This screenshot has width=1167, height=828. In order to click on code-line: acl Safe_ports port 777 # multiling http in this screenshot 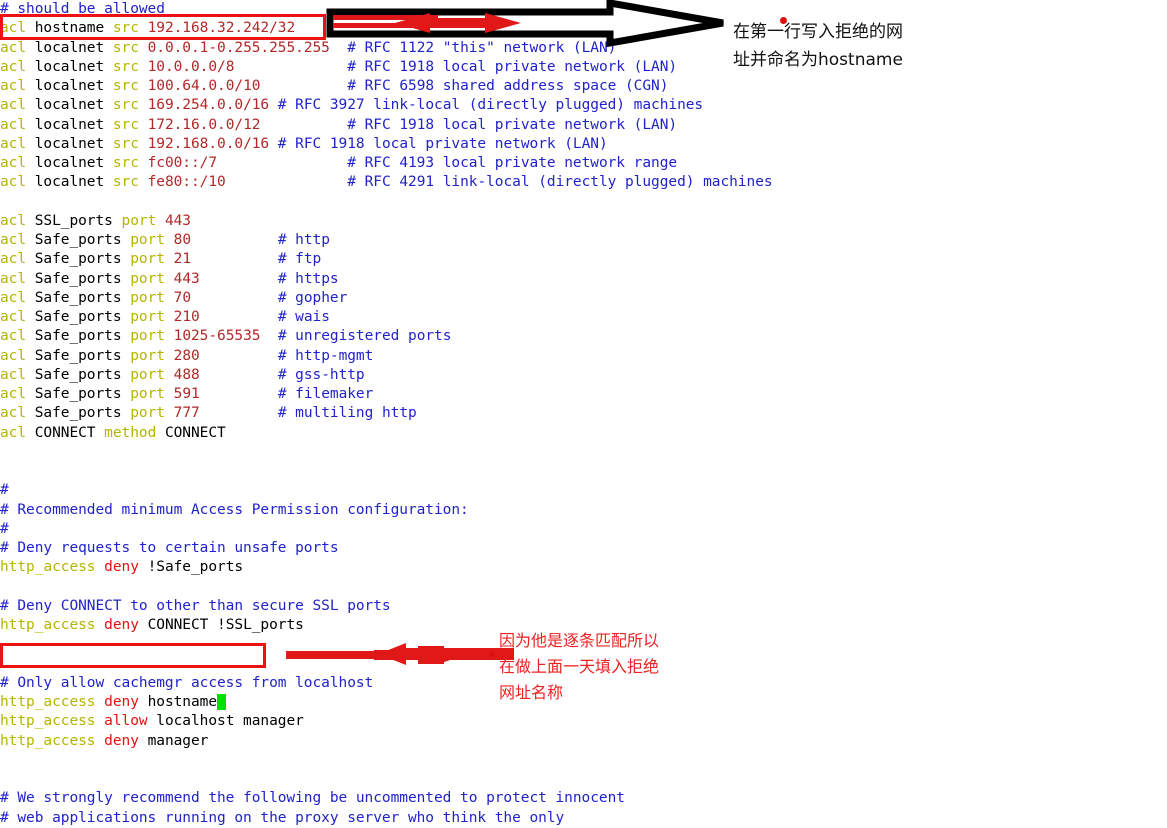, I will do `click(583, 413)`.